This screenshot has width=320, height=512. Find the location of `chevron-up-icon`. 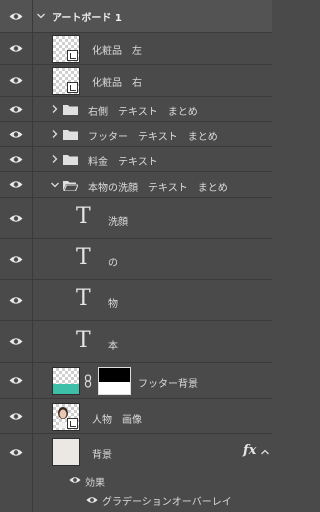

chevron-up-icon is located at coordinates (265, 452).